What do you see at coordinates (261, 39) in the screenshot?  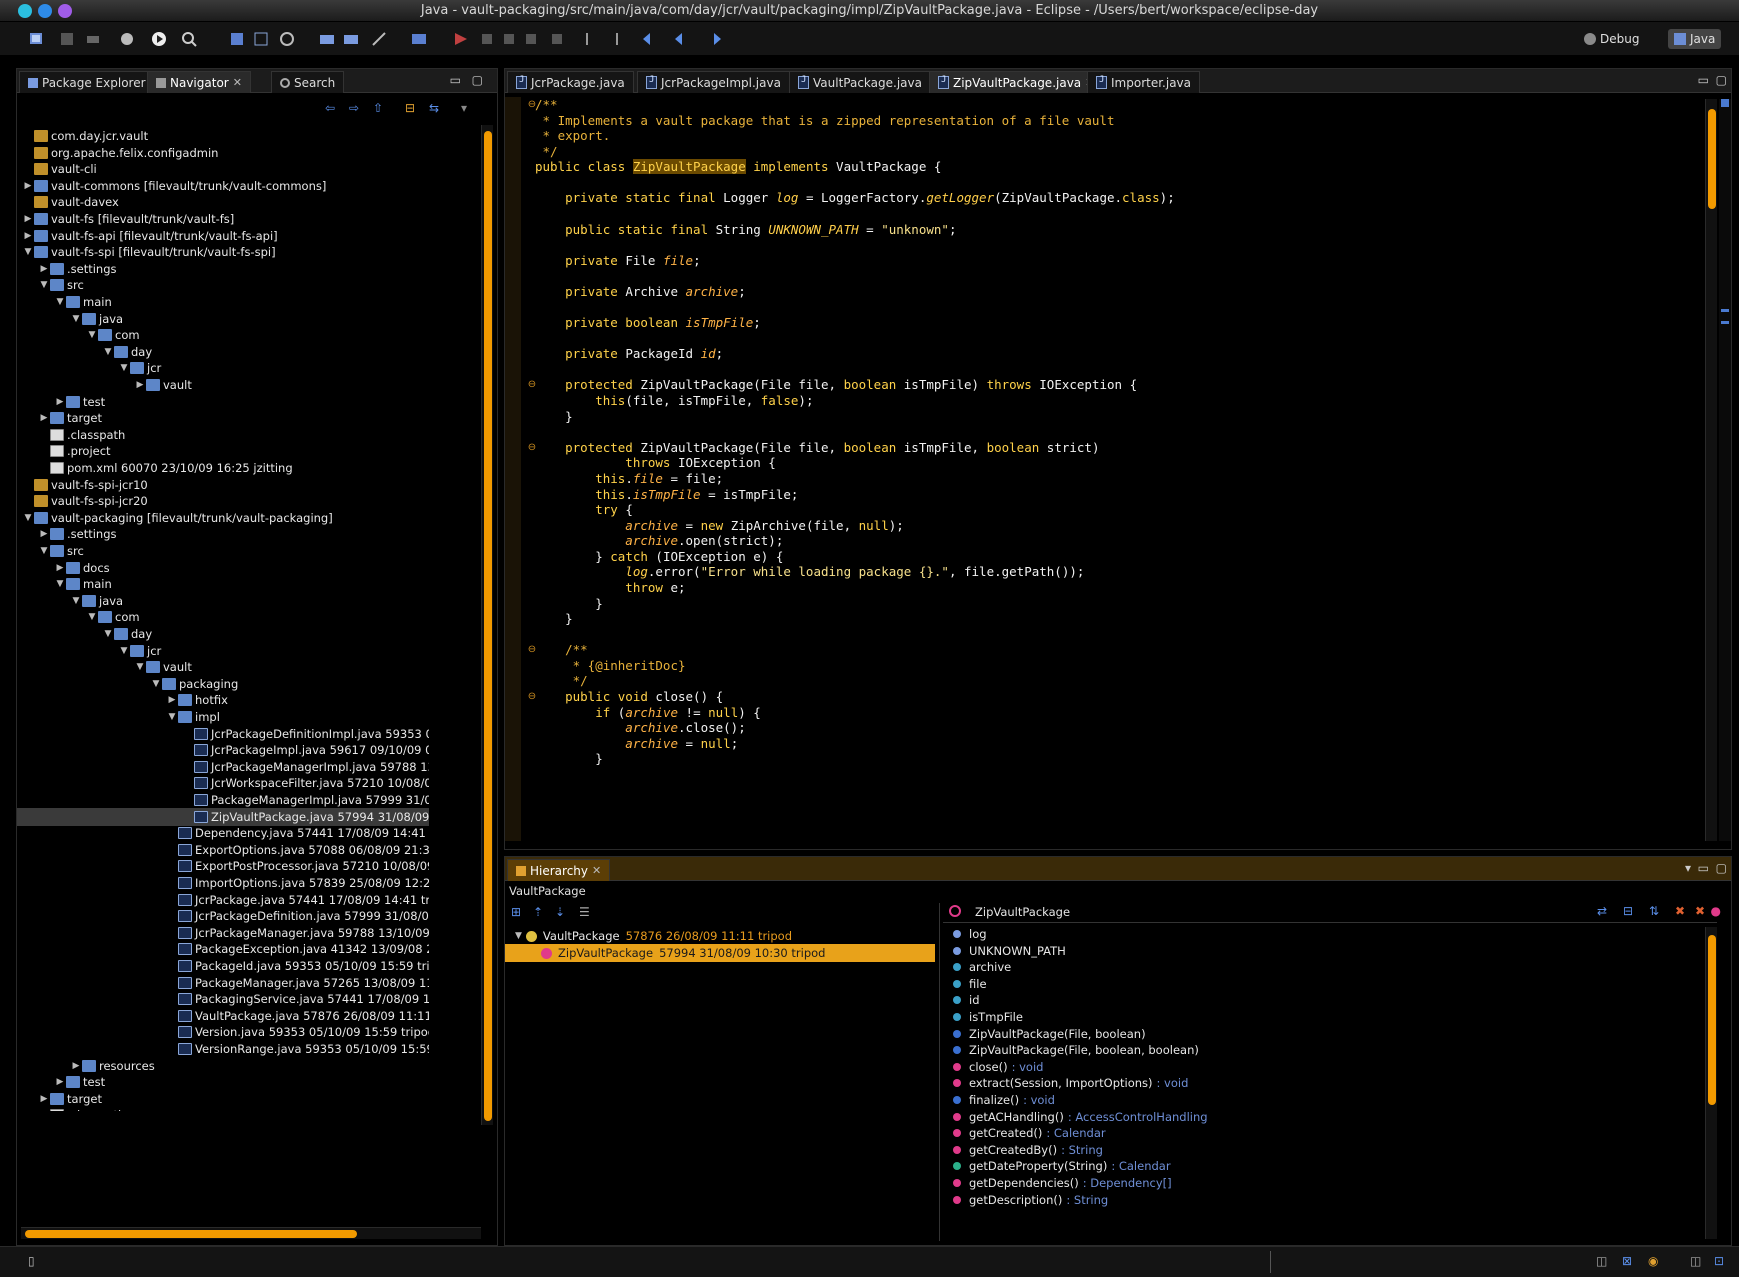 I see `grid-icon` at bounding box center [261, 39].